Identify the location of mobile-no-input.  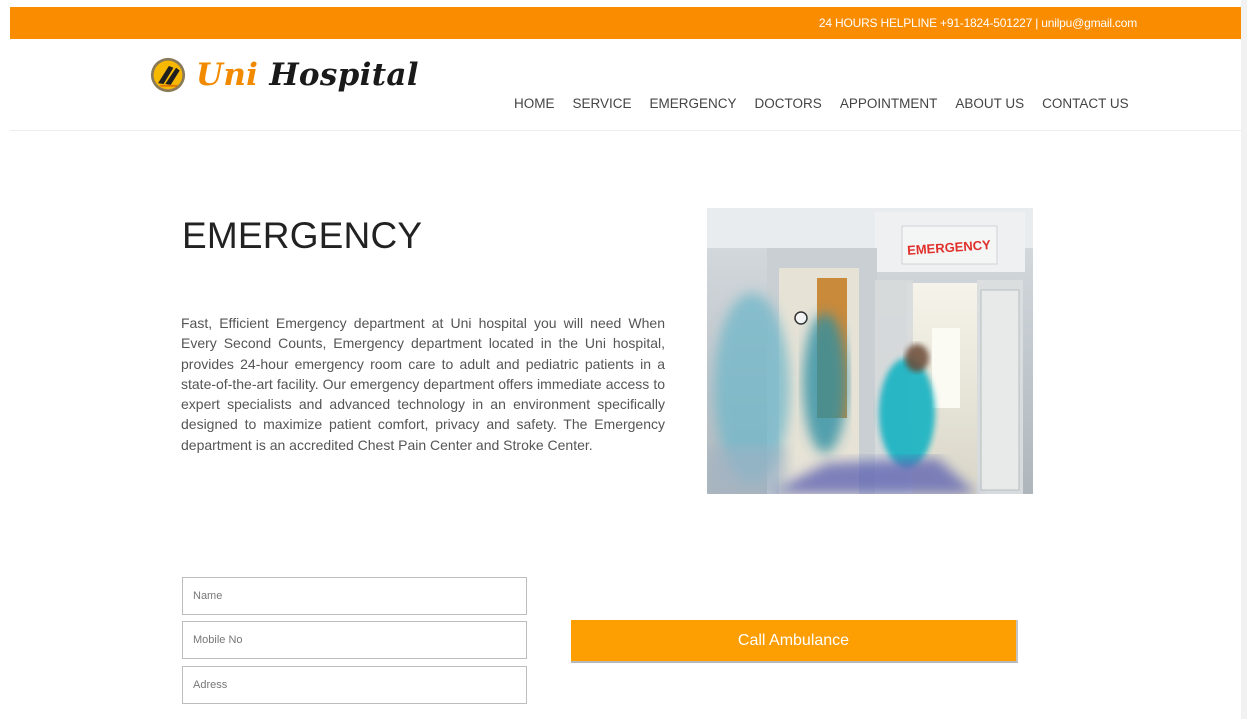
(354, 640).